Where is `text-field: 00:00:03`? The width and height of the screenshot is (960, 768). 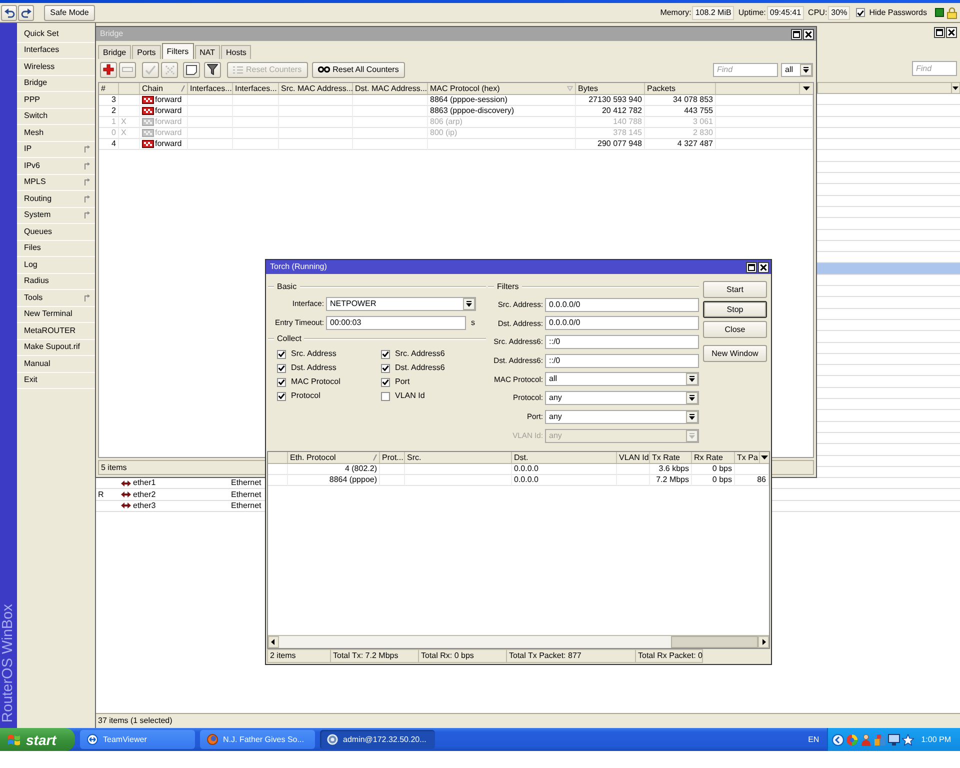 text-field: 00:00:03 is located at coordinates (396, 323).